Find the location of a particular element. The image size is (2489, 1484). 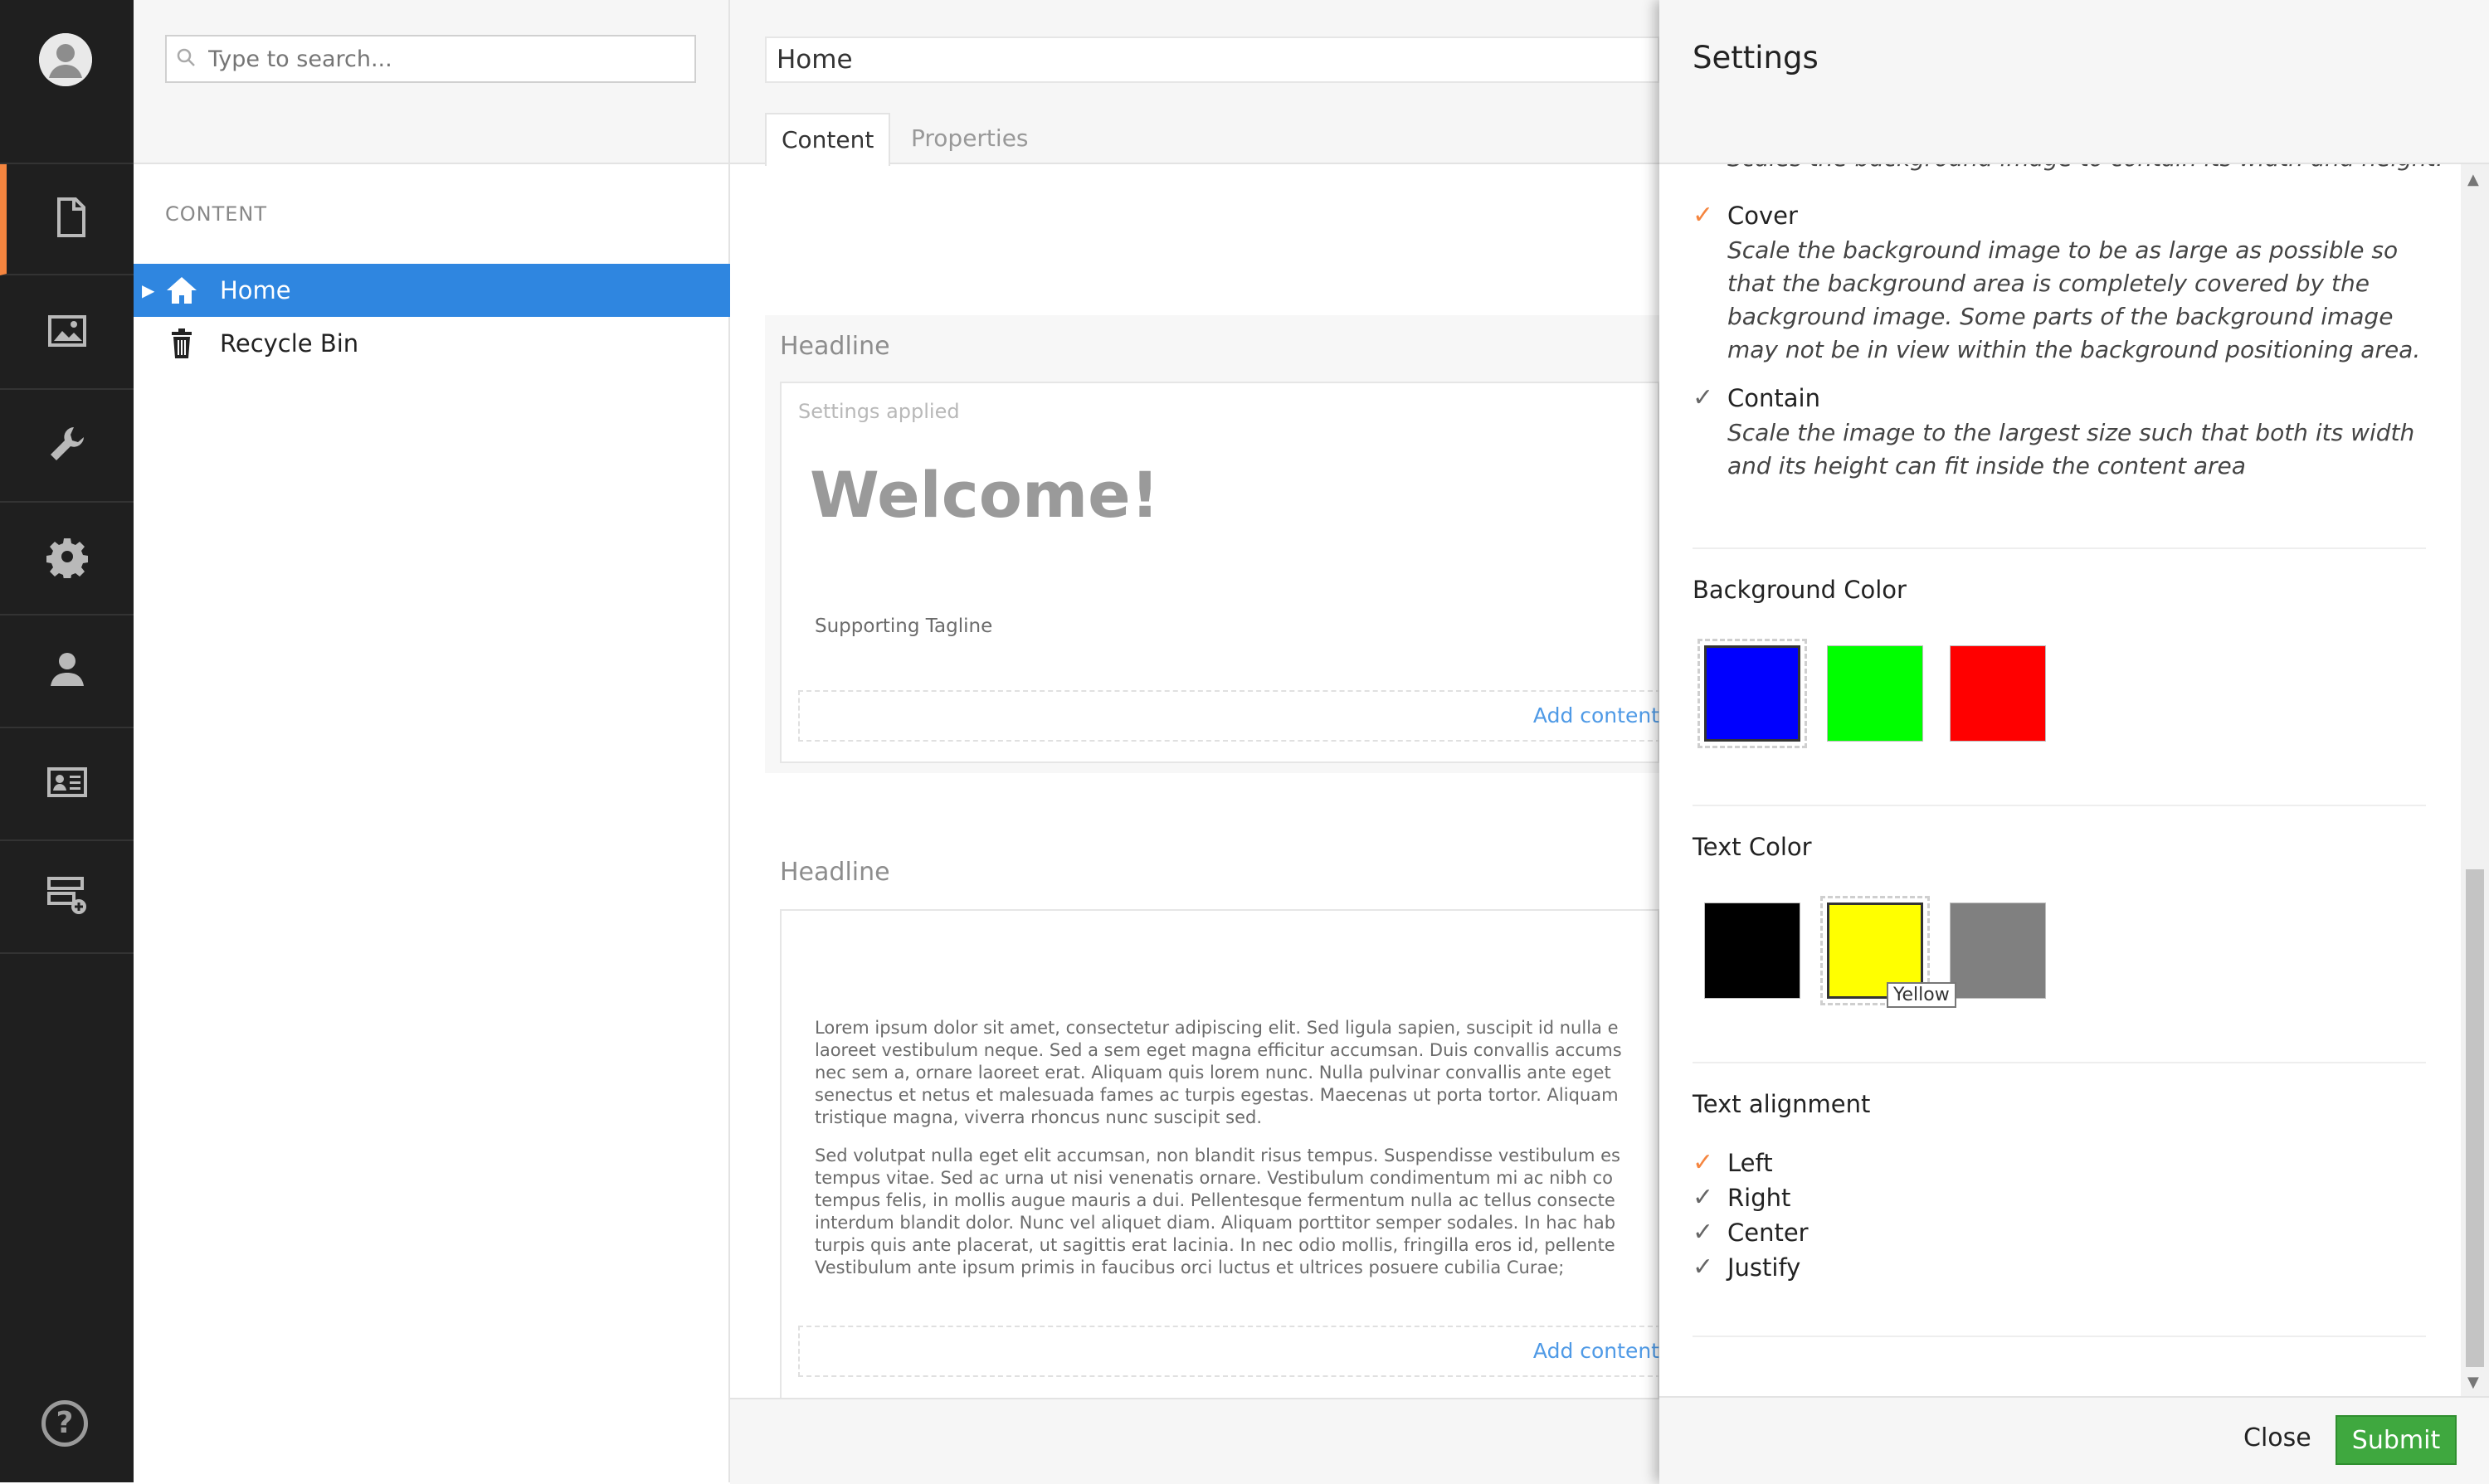

option-label: Left is located at coordinates (1750, 1163).